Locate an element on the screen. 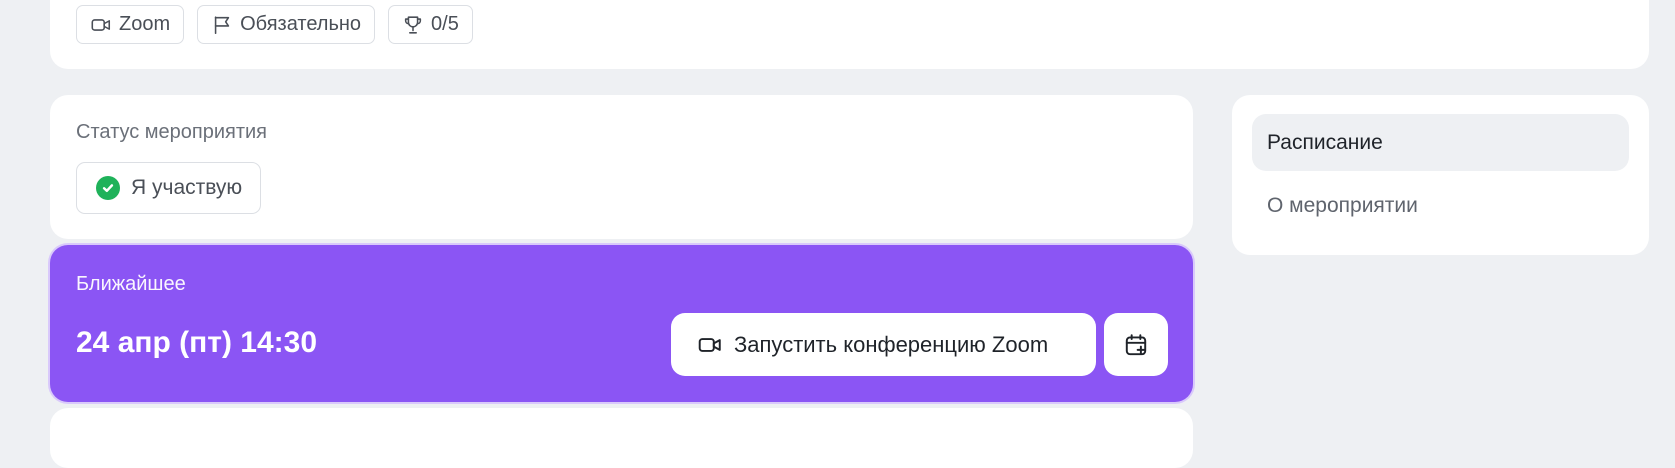  event-tags: Zoom Обязательно 0/5 is located at coordinates (274, 24).